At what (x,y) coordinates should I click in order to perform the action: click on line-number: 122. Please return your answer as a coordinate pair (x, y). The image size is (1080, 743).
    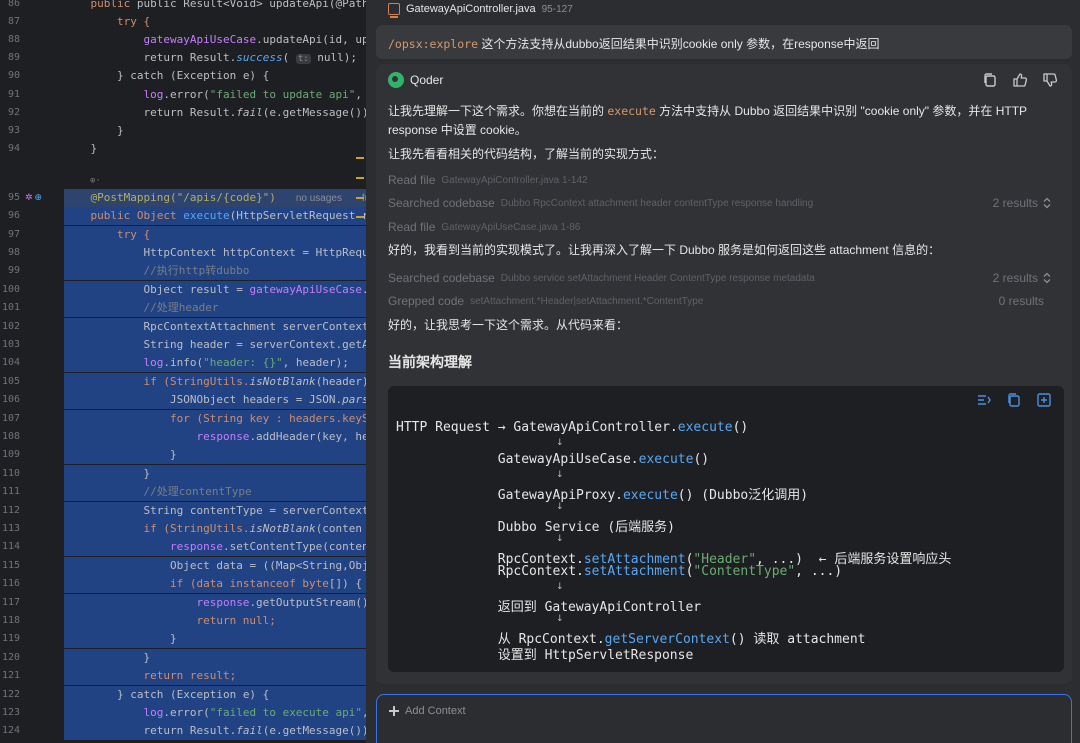
    Looking at the image, I should click on (10, 694).